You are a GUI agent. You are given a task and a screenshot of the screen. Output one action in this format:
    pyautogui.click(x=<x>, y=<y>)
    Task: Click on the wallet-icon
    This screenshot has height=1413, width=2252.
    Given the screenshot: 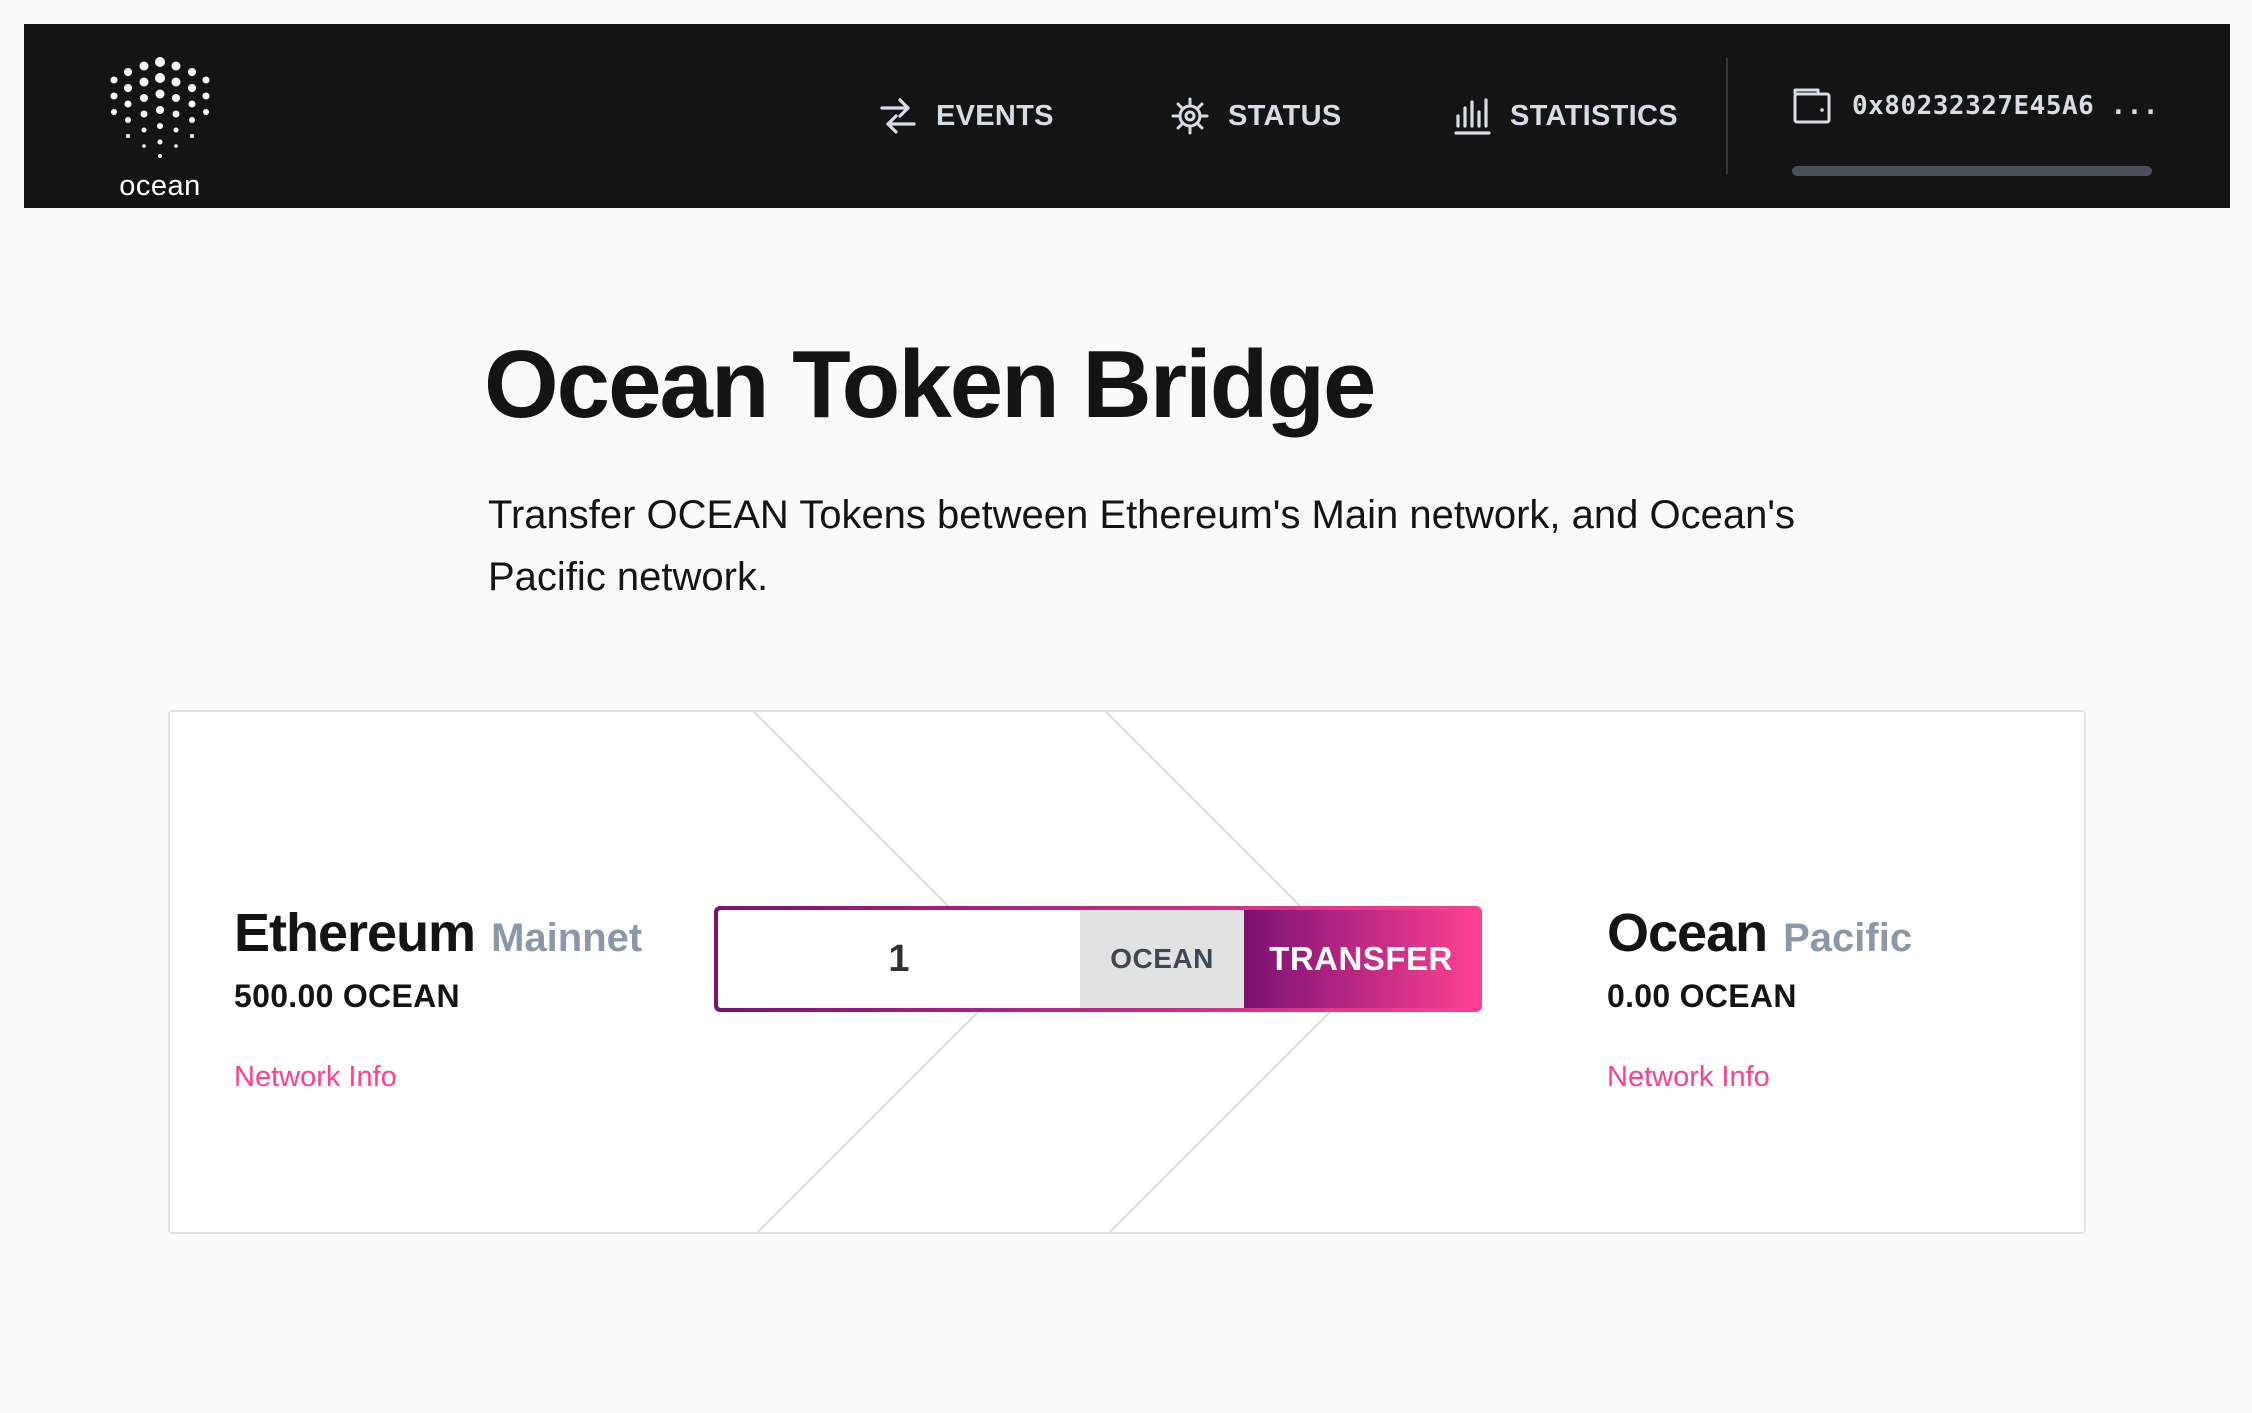 What is the action you would take?
    pyautogui.click(x=1812, y=106)
    